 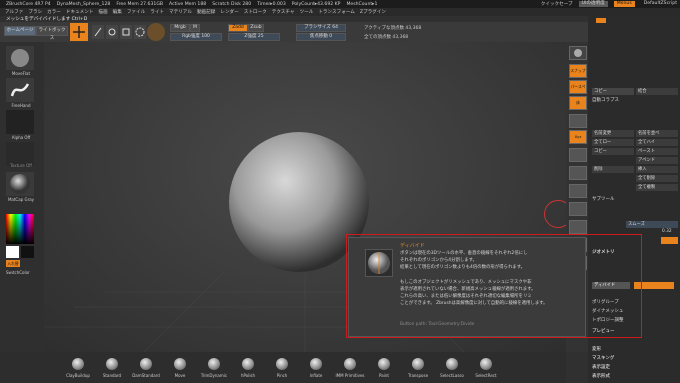 What do you see at coordinates (486, 367) in the screenshot?
I see `brush-slot: SelectRect` at bounding box center [486, 367].